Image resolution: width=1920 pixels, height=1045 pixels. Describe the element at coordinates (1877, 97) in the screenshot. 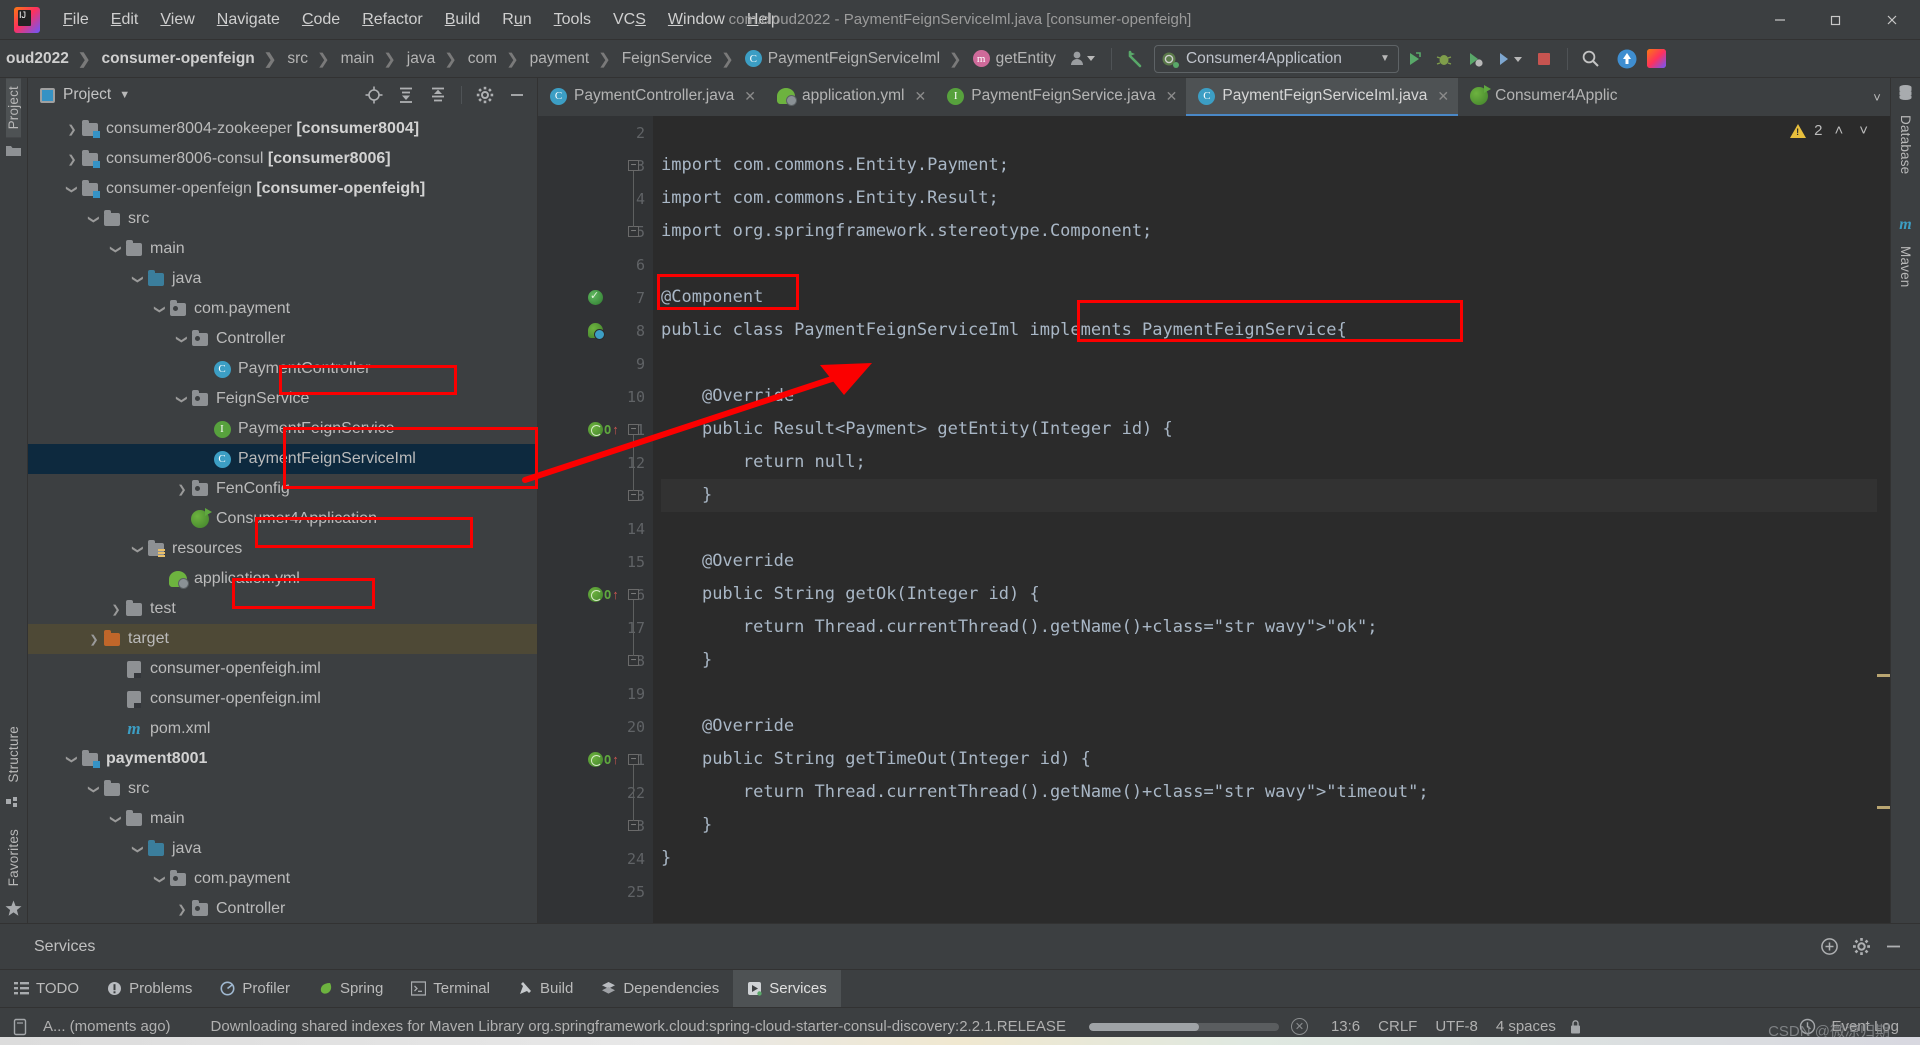

I see `tab-list-chevron-icon: ˅` at that location.